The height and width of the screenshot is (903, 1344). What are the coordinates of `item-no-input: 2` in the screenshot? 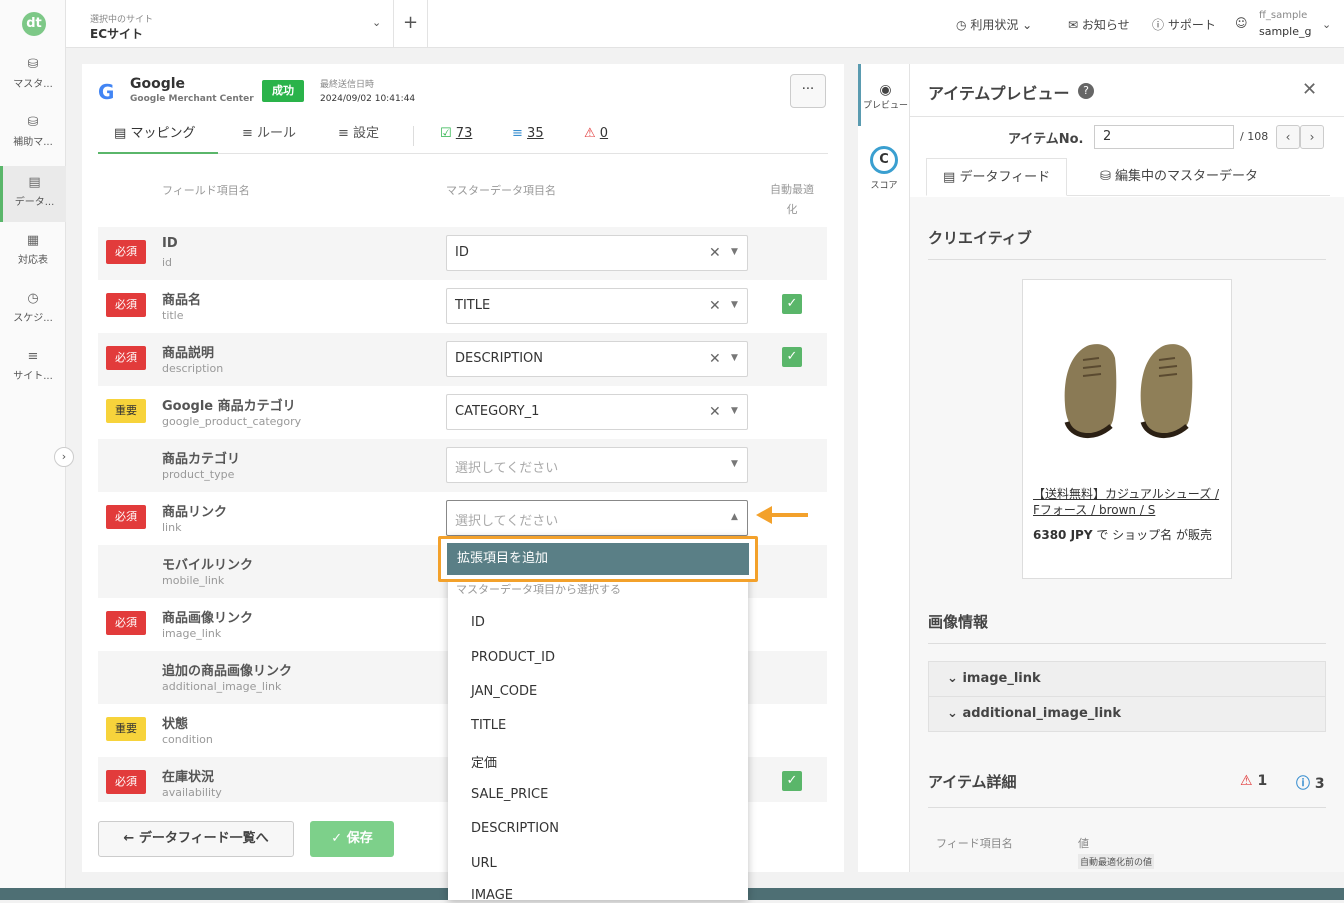 It's located at (1164, 137).